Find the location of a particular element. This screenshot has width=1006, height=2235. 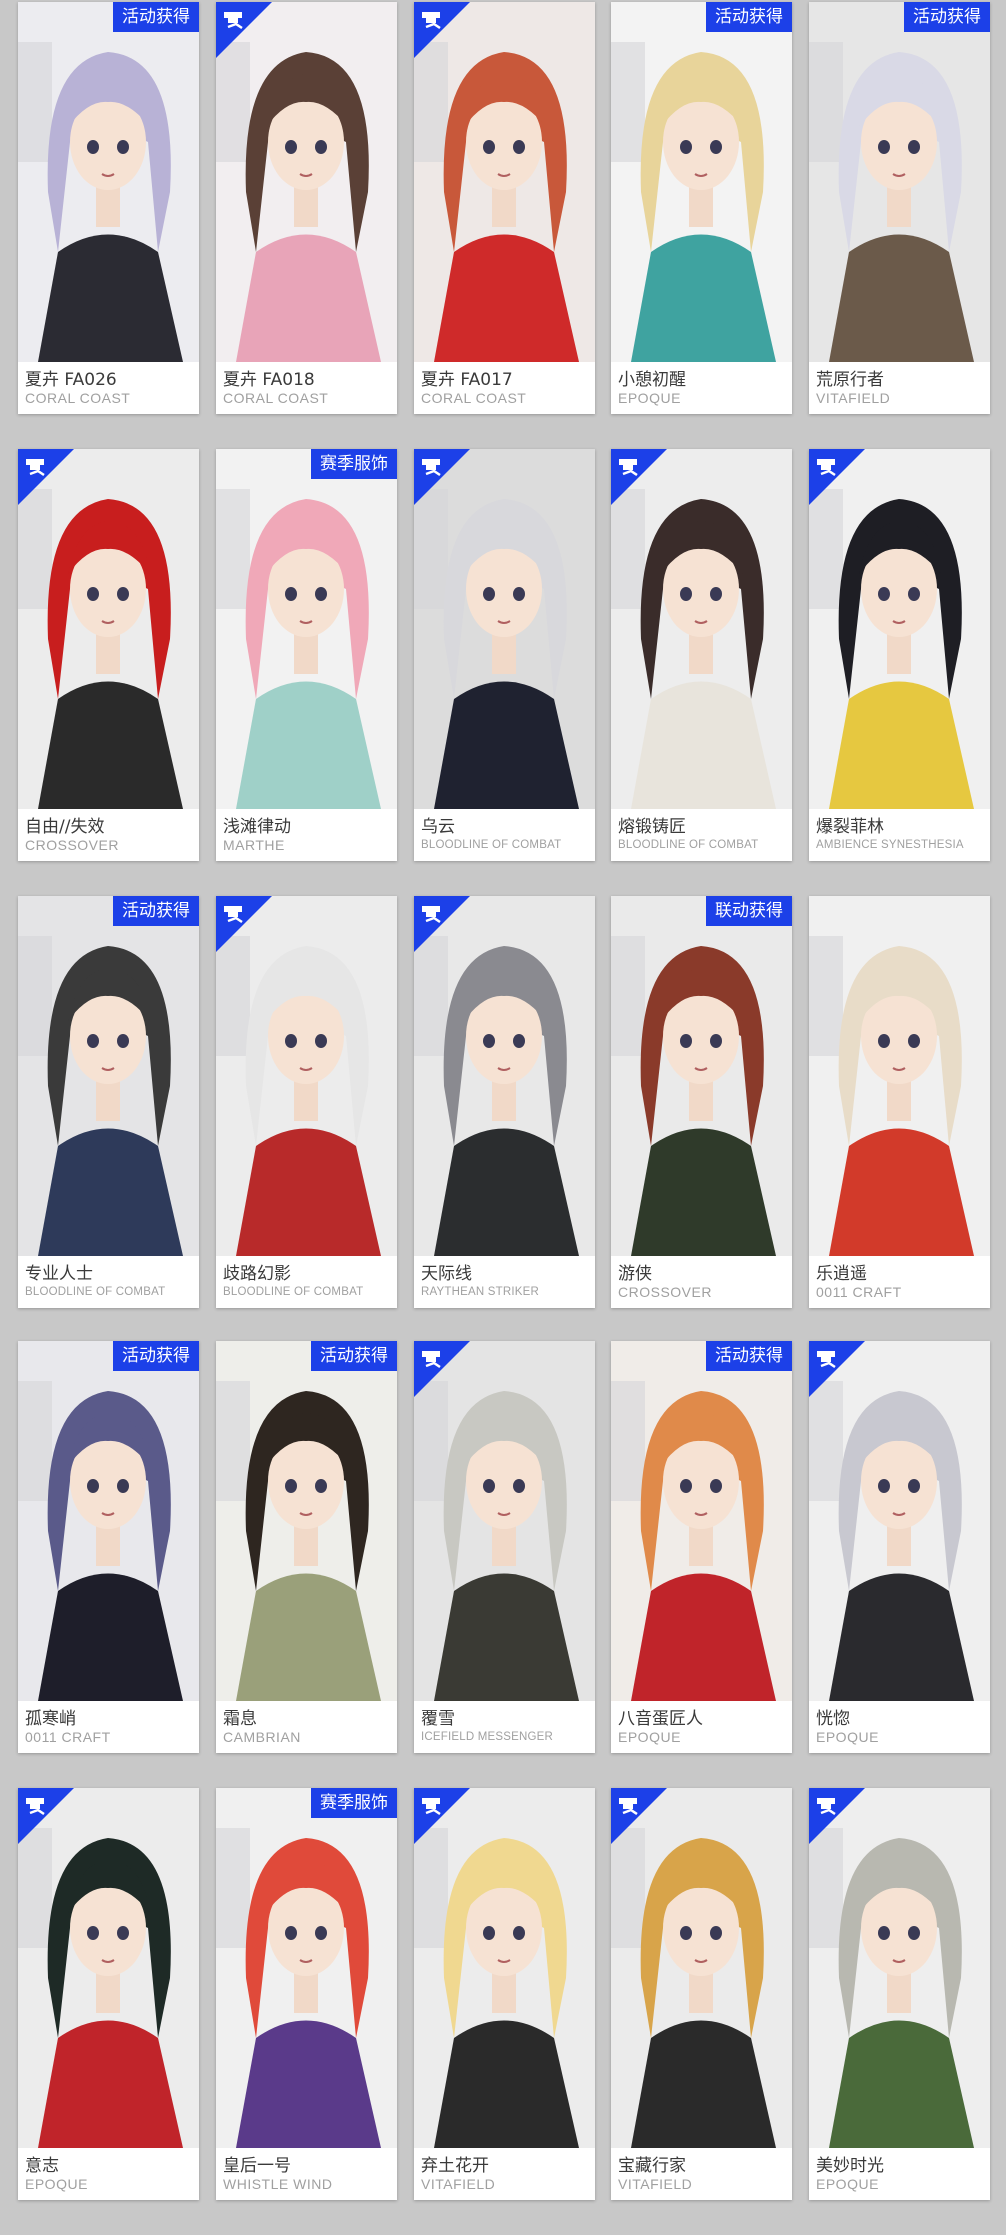

skin-card: 爆裂菲林 AMBIENCE SYNESTHESIA is located at coordinates (899, 655).